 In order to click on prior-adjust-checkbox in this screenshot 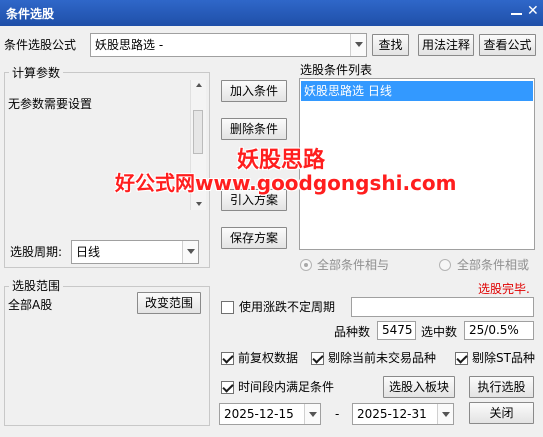, I will do `click(227, 358)`.